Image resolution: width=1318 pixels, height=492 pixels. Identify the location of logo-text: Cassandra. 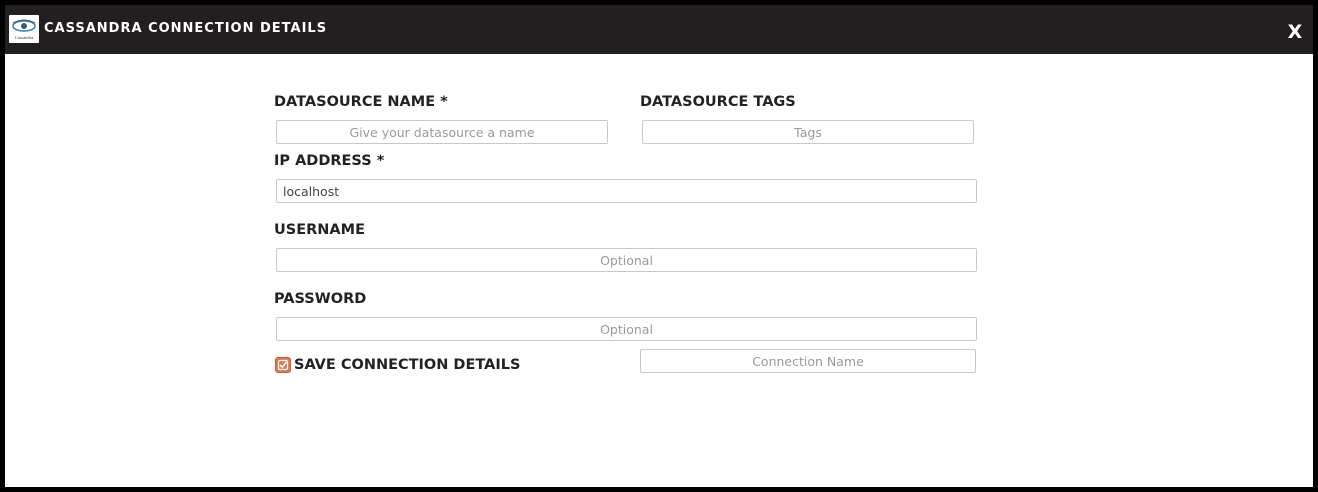
(24, 37).